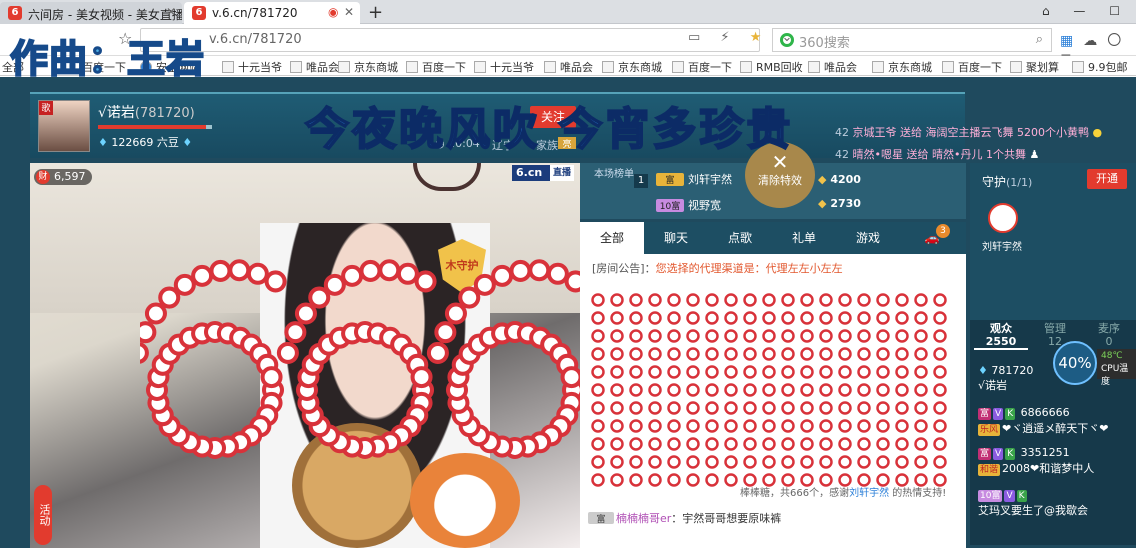 This screenshot has width=1136, height=548. I want to click on activity-button: 活动, so click(43, 515).